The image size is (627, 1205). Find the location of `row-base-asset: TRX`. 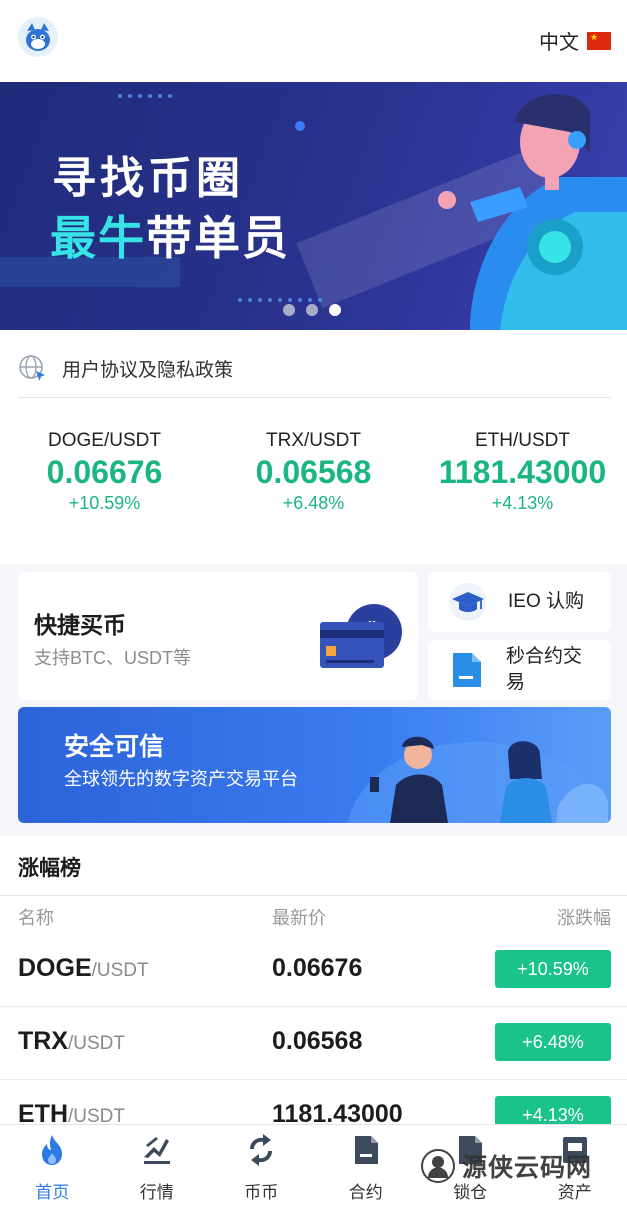

row-base-asset: TRX is located at coordinates (43, 1041).